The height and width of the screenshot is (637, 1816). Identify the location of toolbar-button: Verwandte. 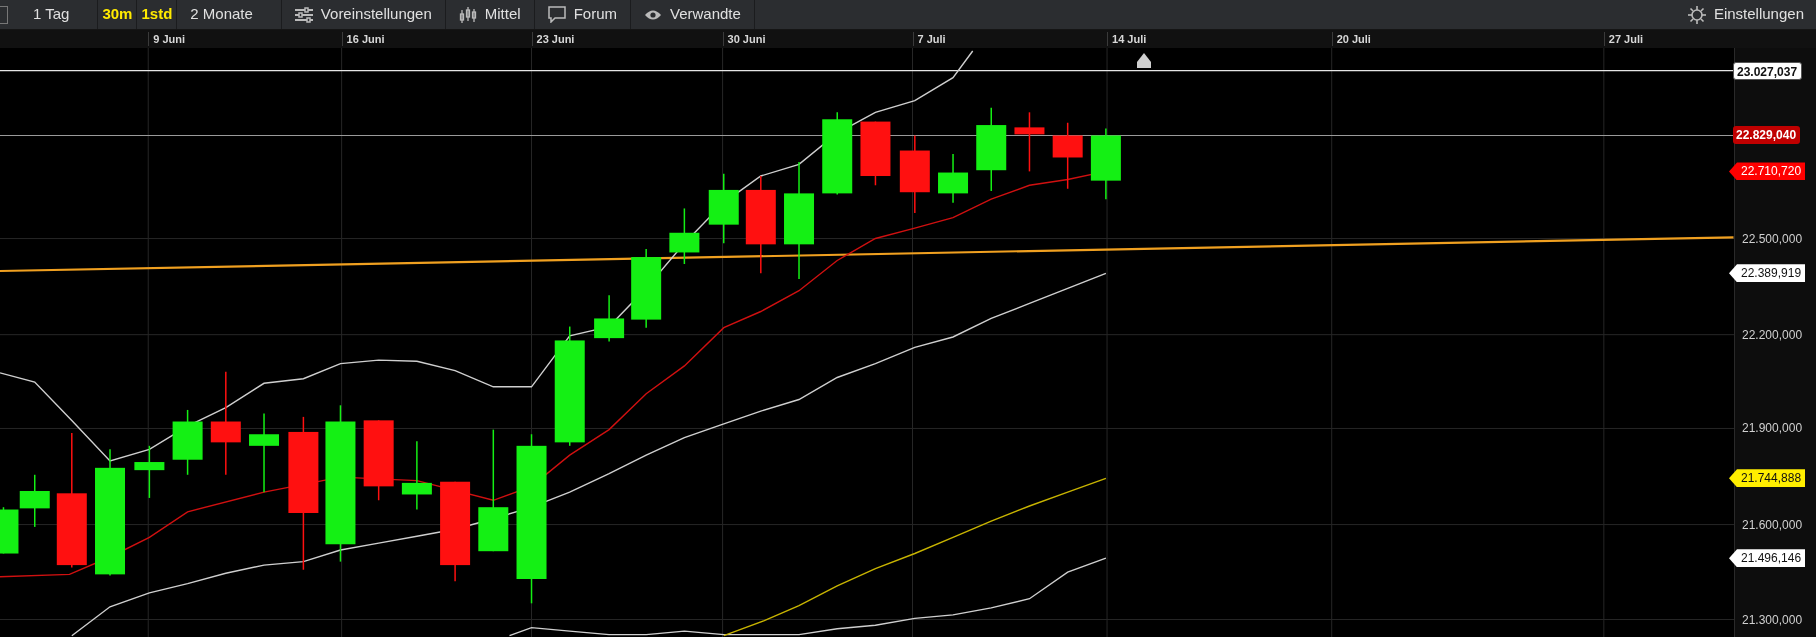
(692, 14).